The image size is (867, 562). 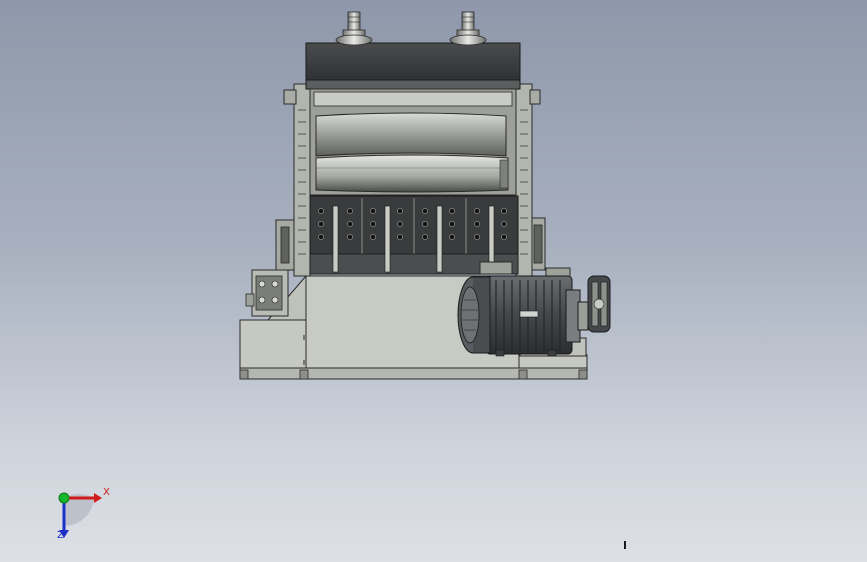 I want to click on top-cover, so click(x=413, y=66).